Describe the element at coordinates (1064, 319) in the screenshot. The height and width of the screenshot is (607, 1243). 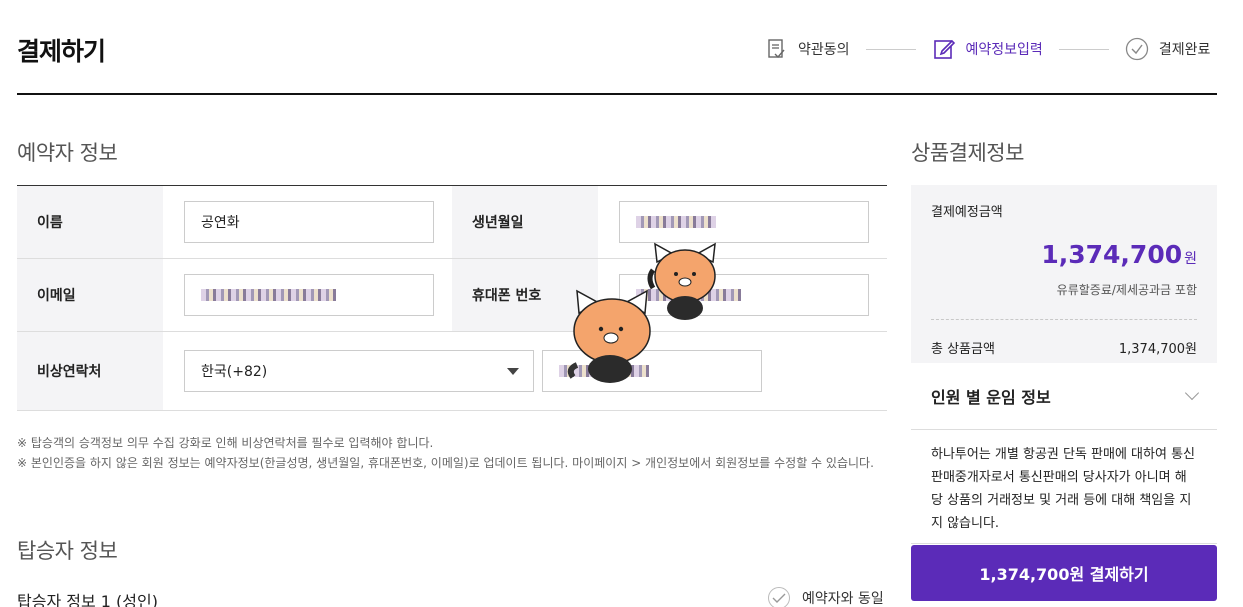
I see `dashed-divider` at that location.